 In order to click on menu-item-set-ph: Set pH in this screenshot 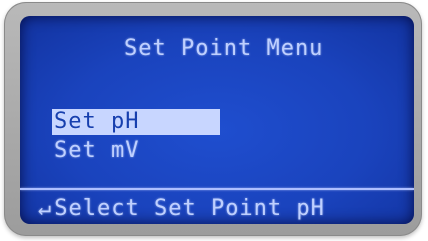, I will do `click(136, 122)`.